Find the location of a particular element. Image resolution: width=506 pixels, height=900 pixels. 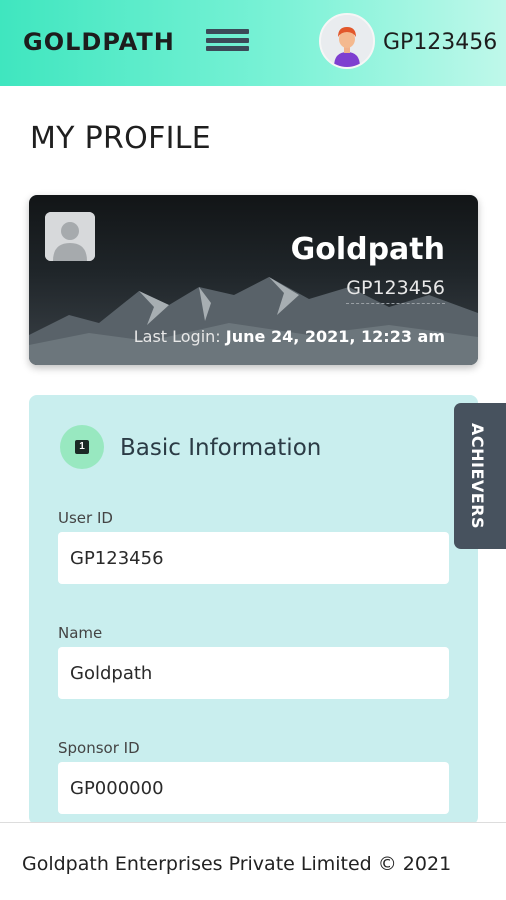

step-number: 1 is located at coordinates (82, 447).